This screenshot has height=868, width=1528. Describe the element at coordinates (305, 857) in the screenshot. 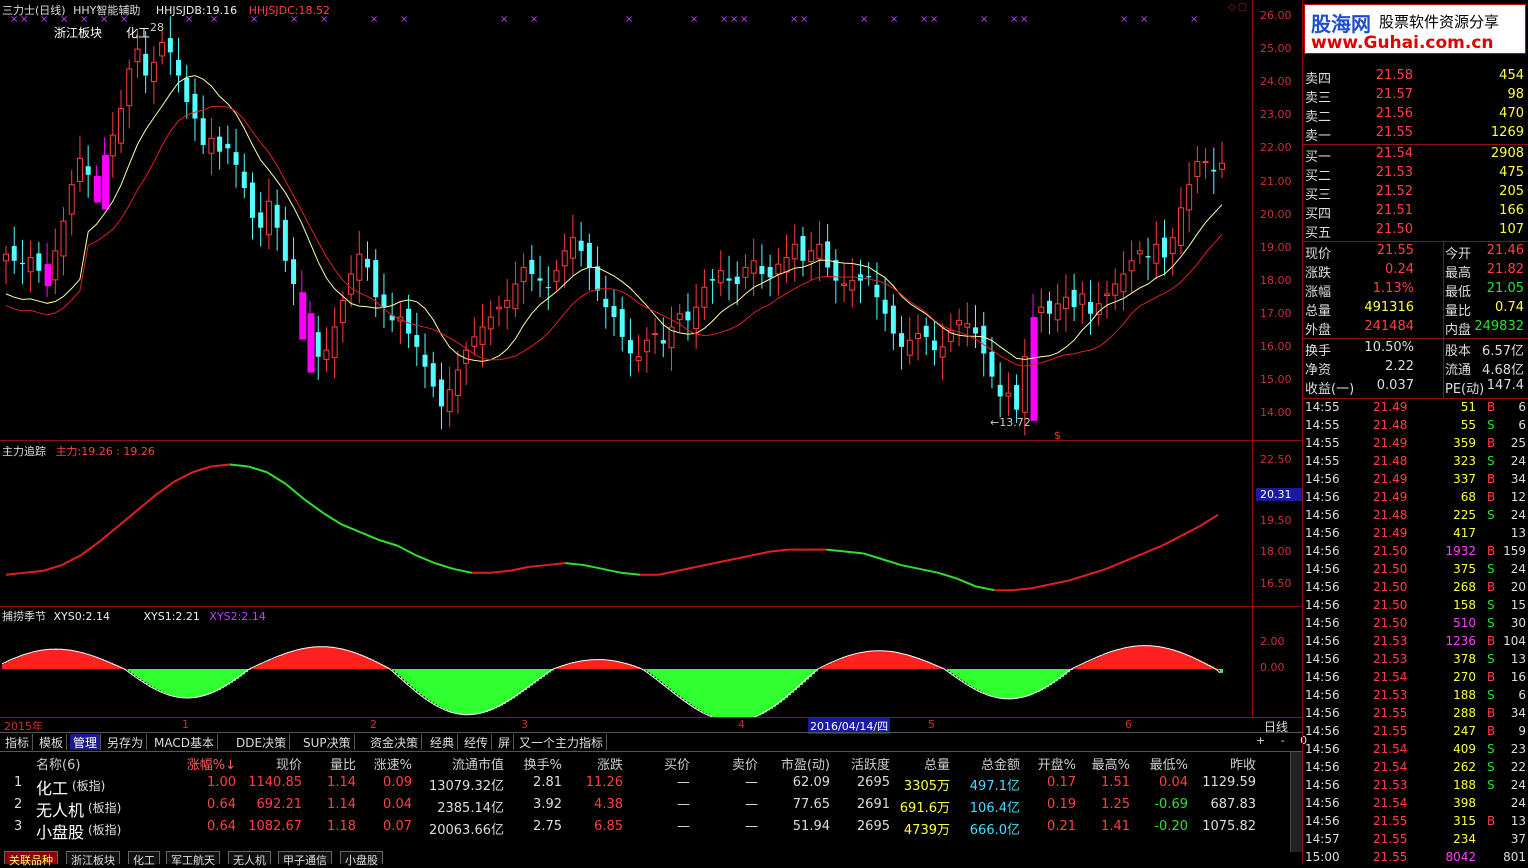

I see `bottom-tab-5: 甲子通信` at that location.